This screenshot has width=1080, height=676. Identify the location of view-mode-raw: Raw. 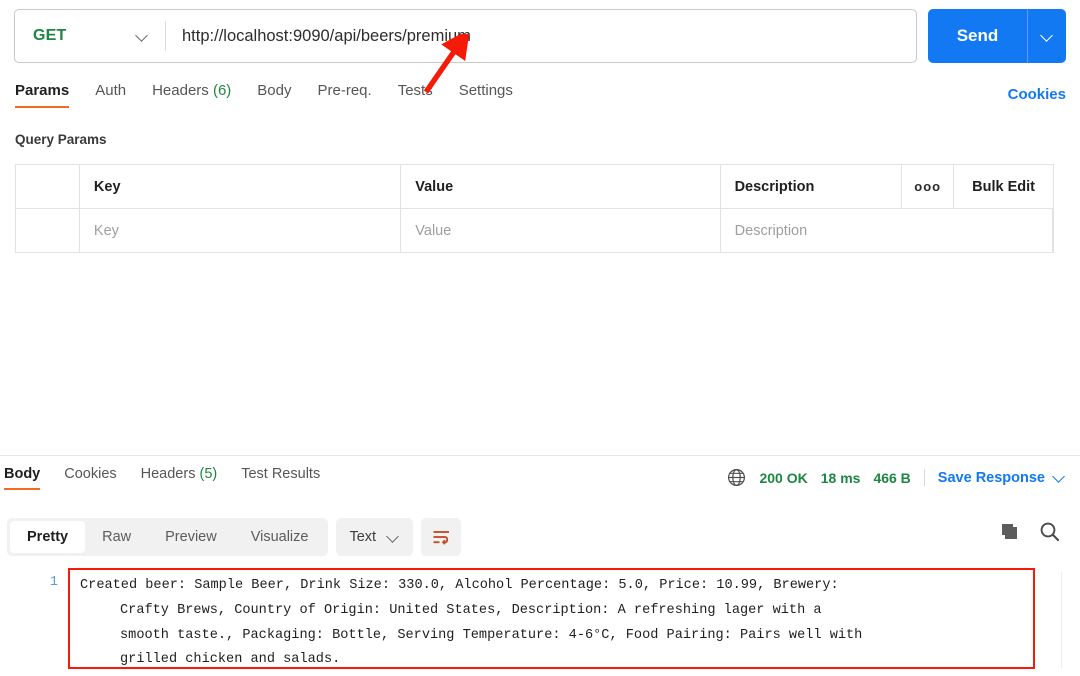
(116, 537).